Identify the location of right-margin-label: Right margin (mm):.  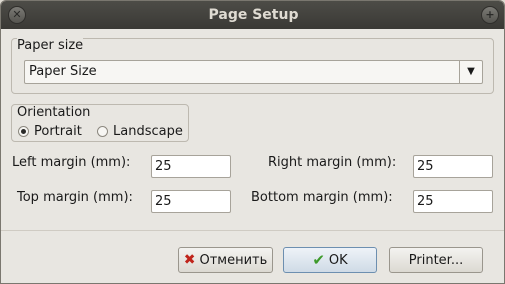
(332, 162).